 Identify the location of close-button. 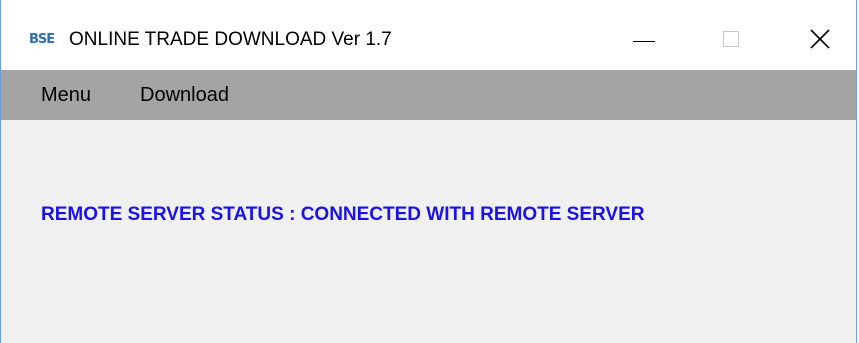
(823, 40).